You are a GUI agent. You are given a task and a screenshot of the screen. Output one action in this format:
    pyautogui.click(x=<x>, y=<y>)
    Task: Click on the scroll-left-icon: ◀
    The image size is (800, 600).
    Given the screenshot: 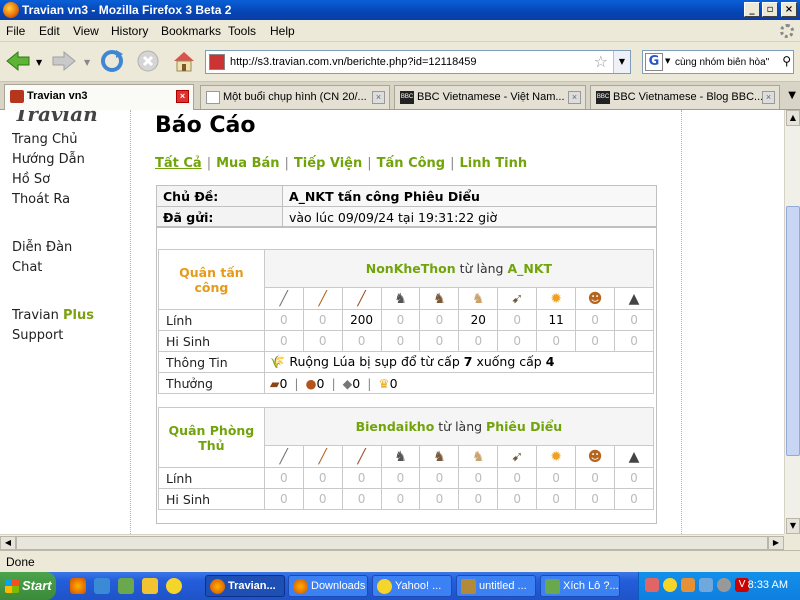 What is the action you would take?
    pyautogui.click(x=8, y=543)
    